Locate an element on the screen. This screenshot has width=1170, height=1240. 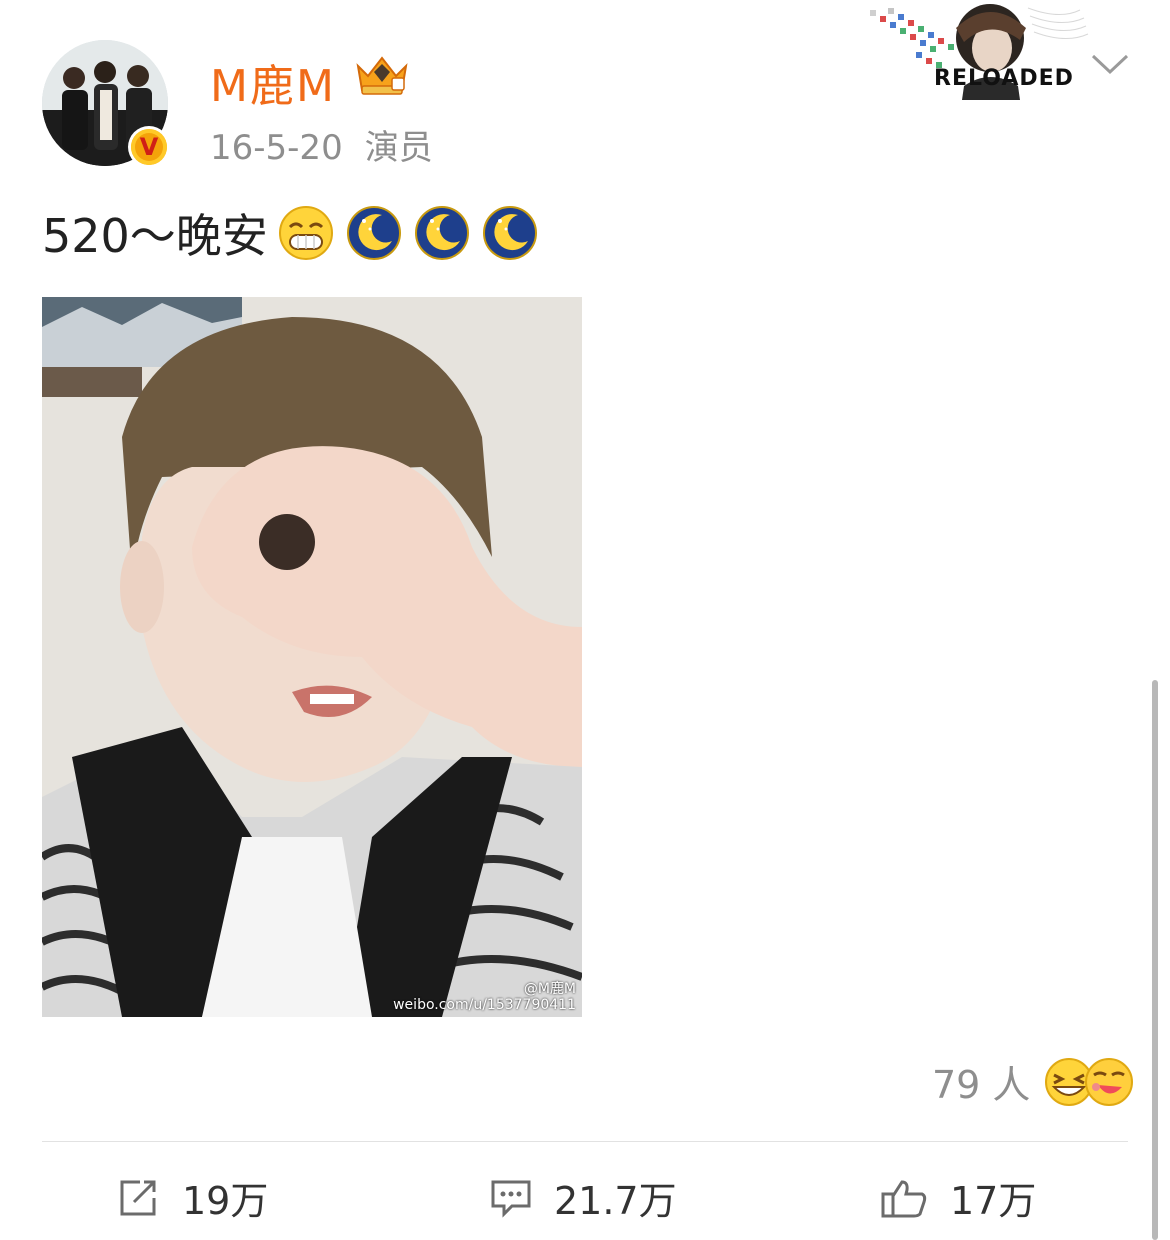
chevron-down-icon is located at coordinates (1110, 65).